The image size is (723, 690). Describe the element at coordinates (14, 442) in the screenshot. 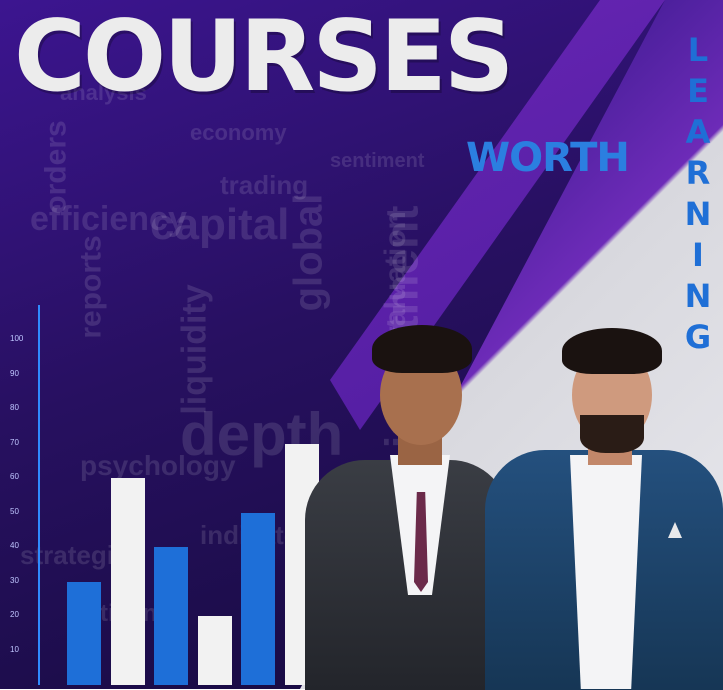

I see `chart-tick-label: 70` at that location.